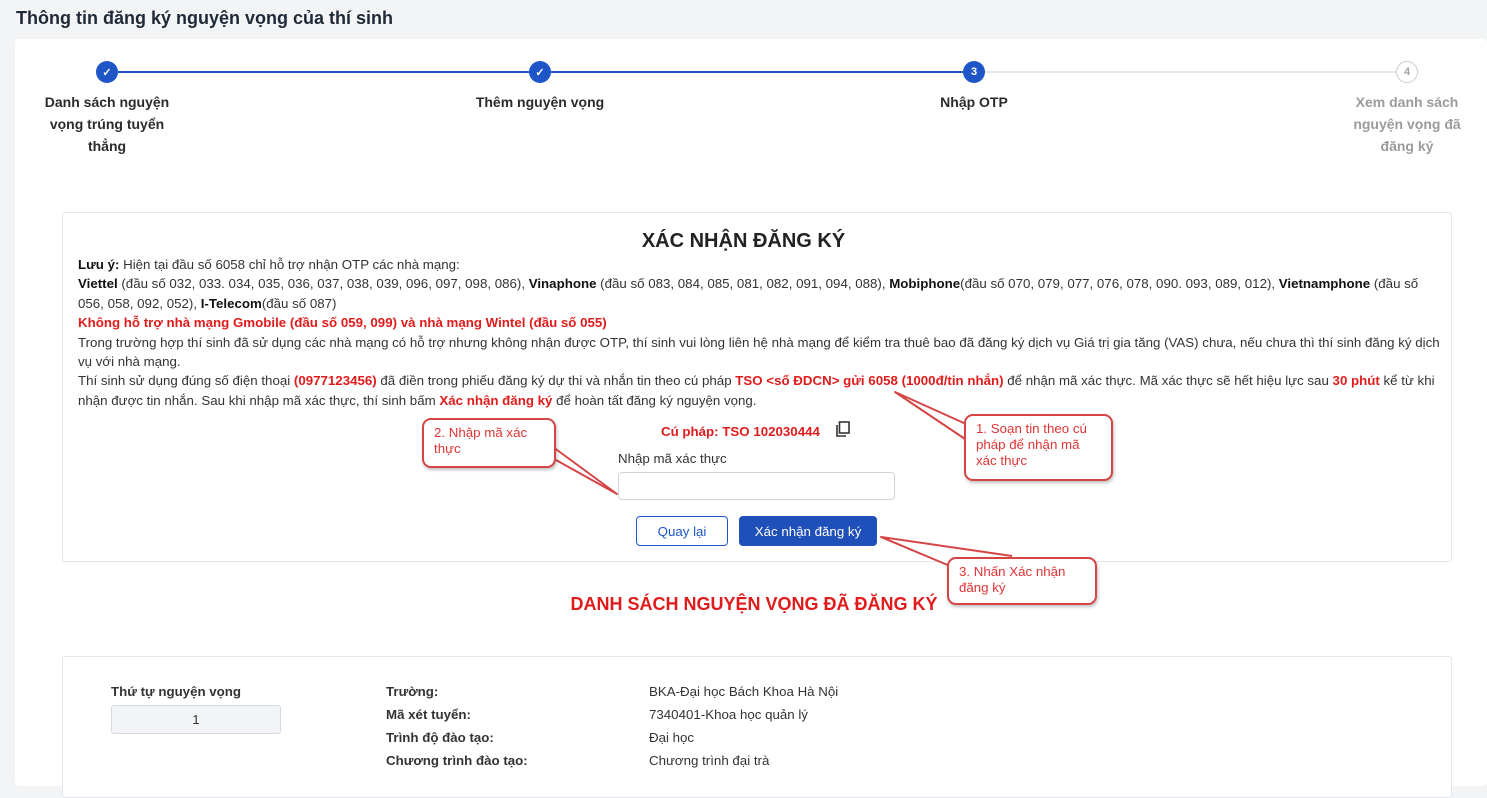 The image size is (1487, 798). Describe the element at coordinates (672, 737) in the screenshot. I see `field-value-level: Đại học` at that location.